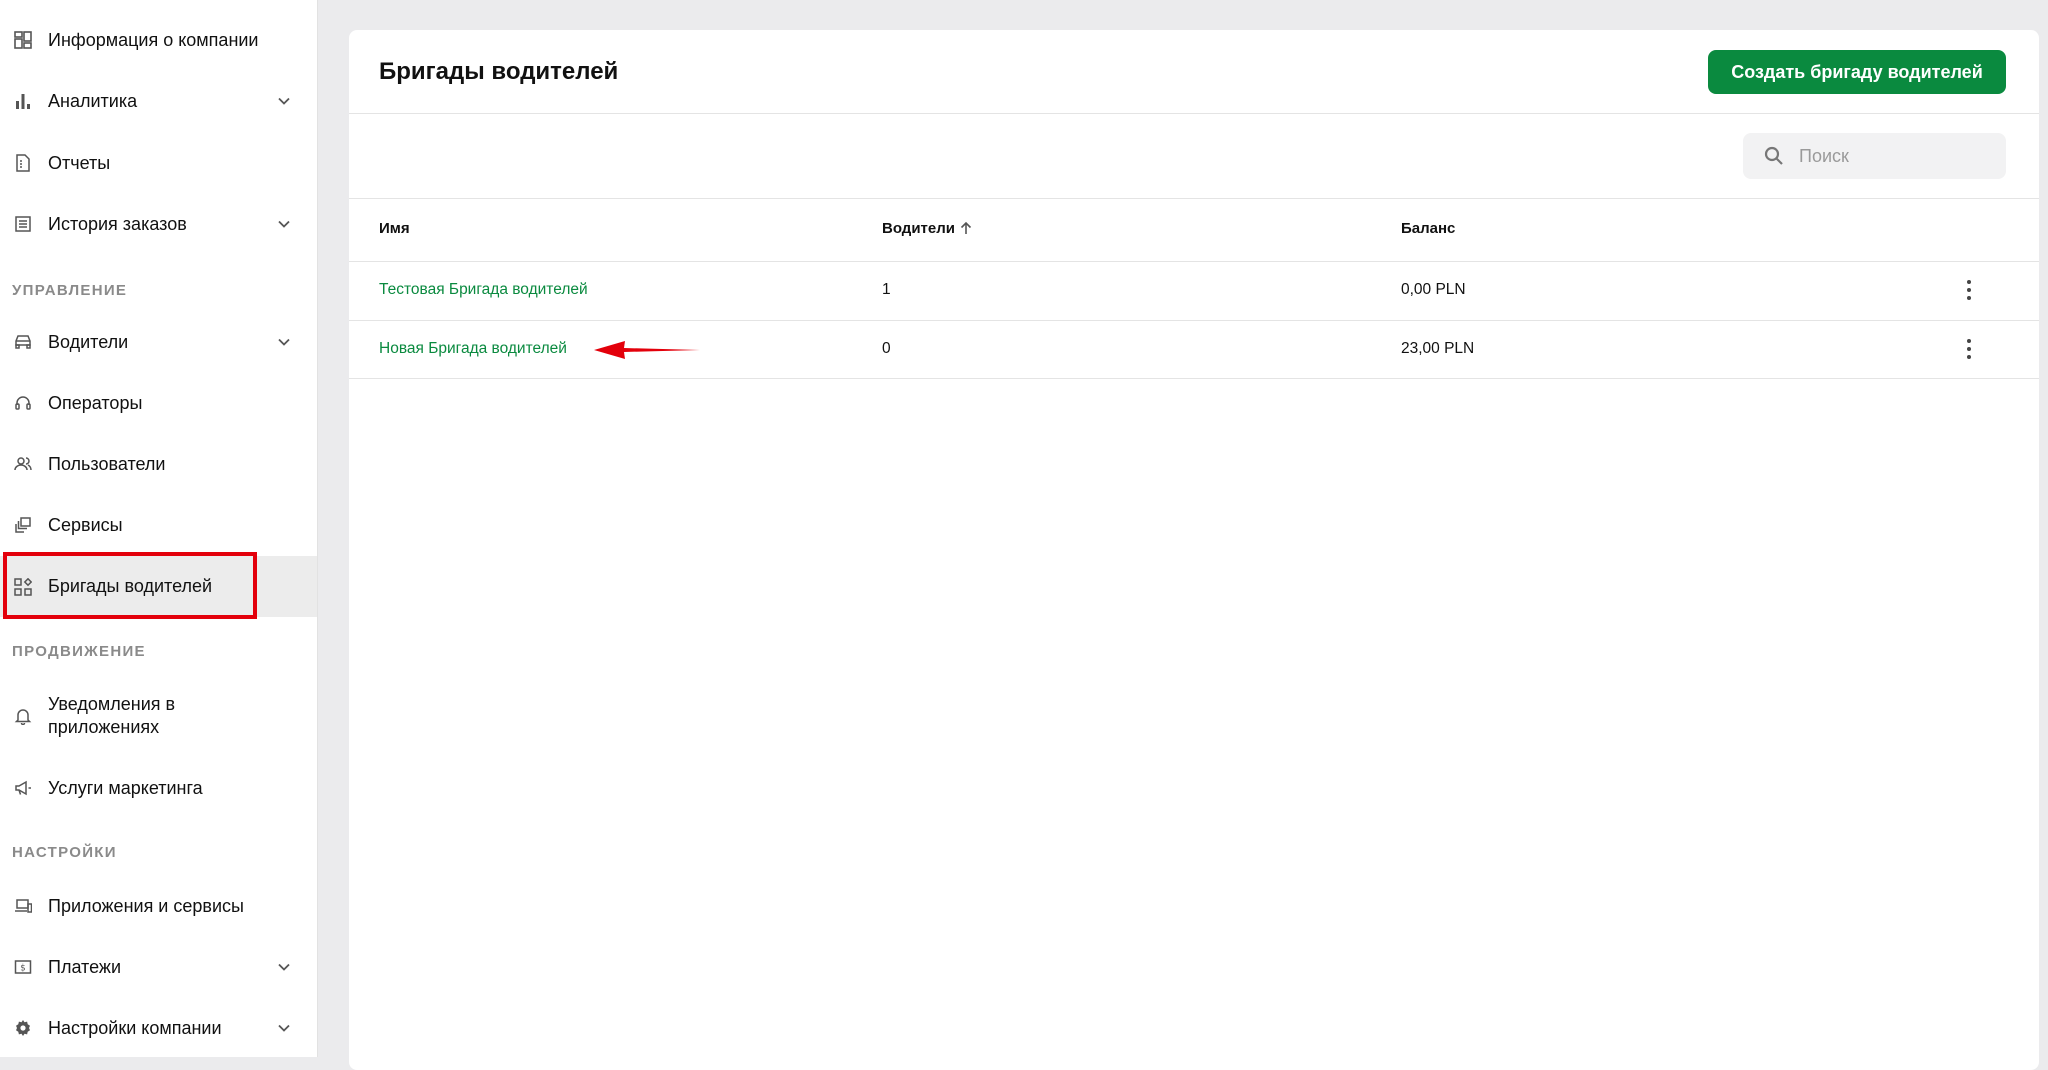 This screenshot has width=2048, height=1070. Describe the element at coordinates (499, 71) in the screenshot. I see `page-title: Бригады водителей` at that location.